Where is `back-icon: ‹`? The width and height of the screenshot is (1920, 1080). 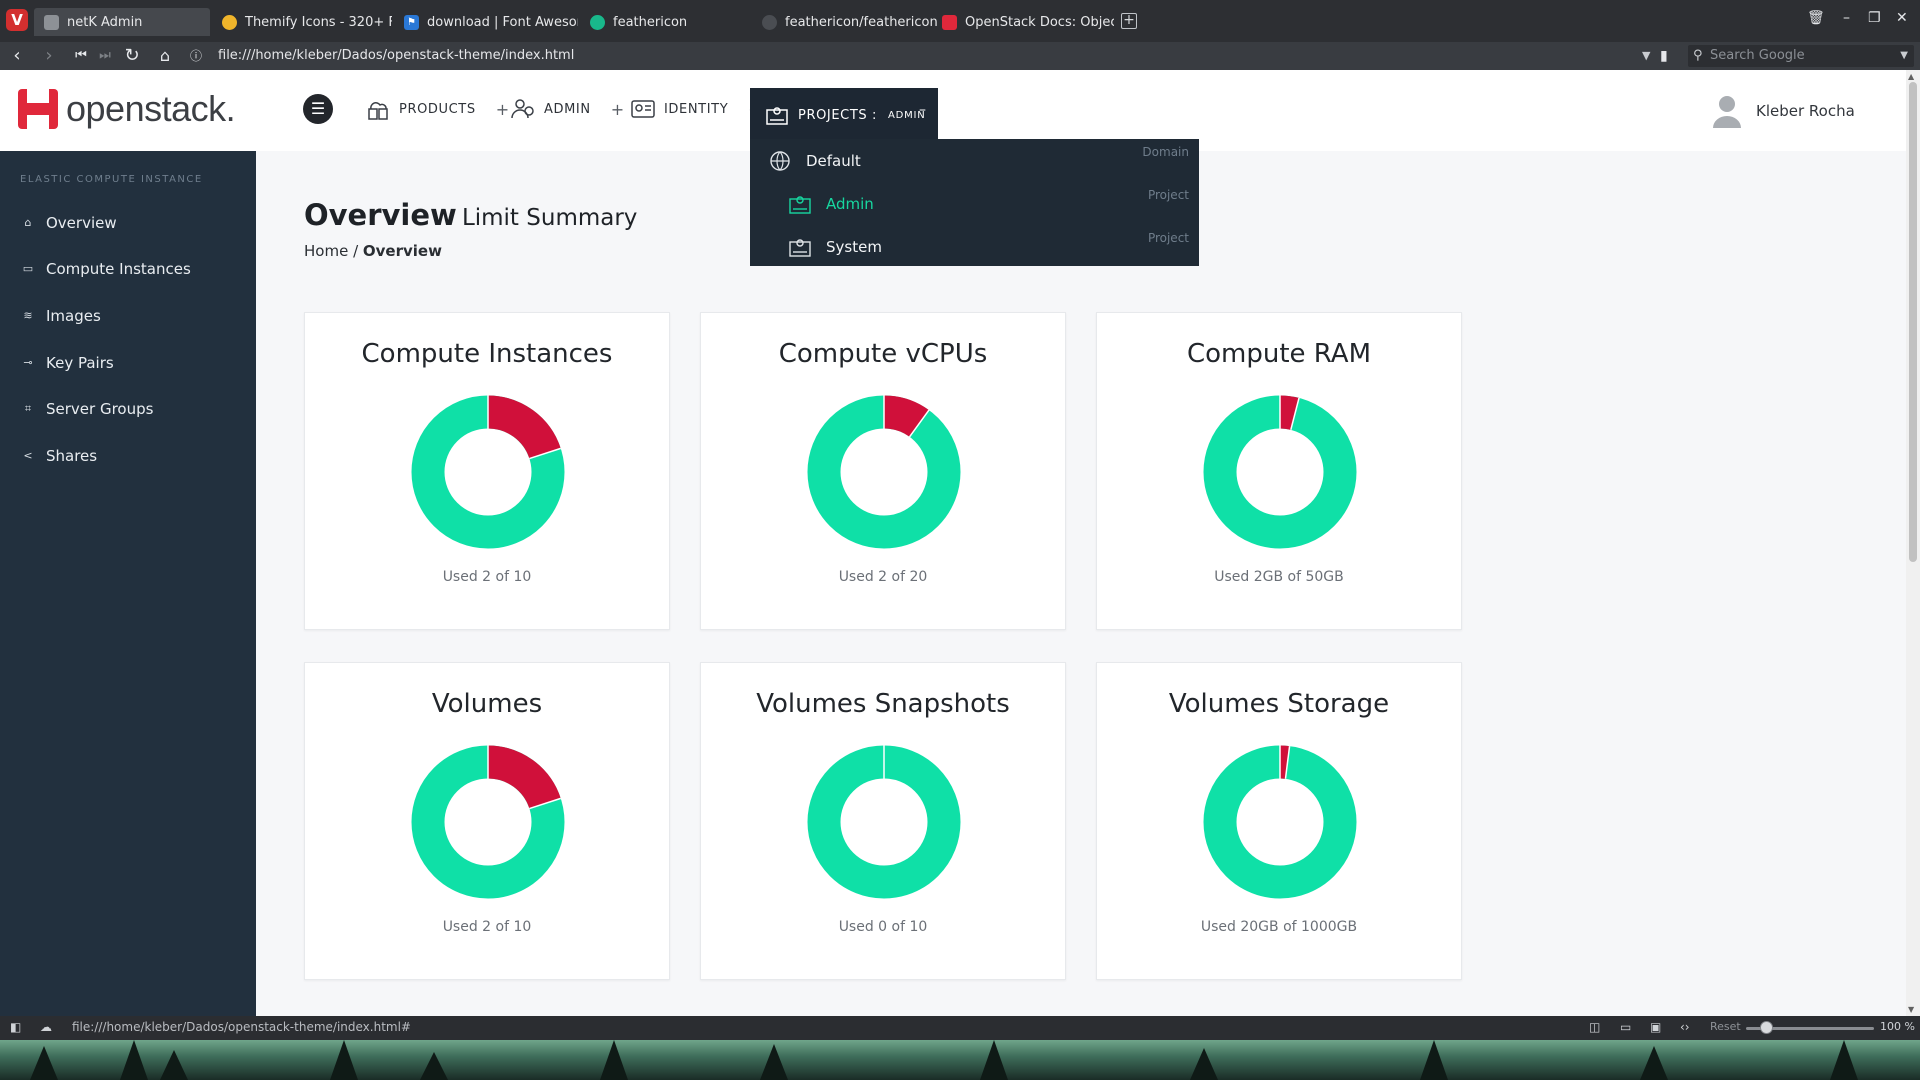
back-icon: ‹ is located at coordinates (17, 56).